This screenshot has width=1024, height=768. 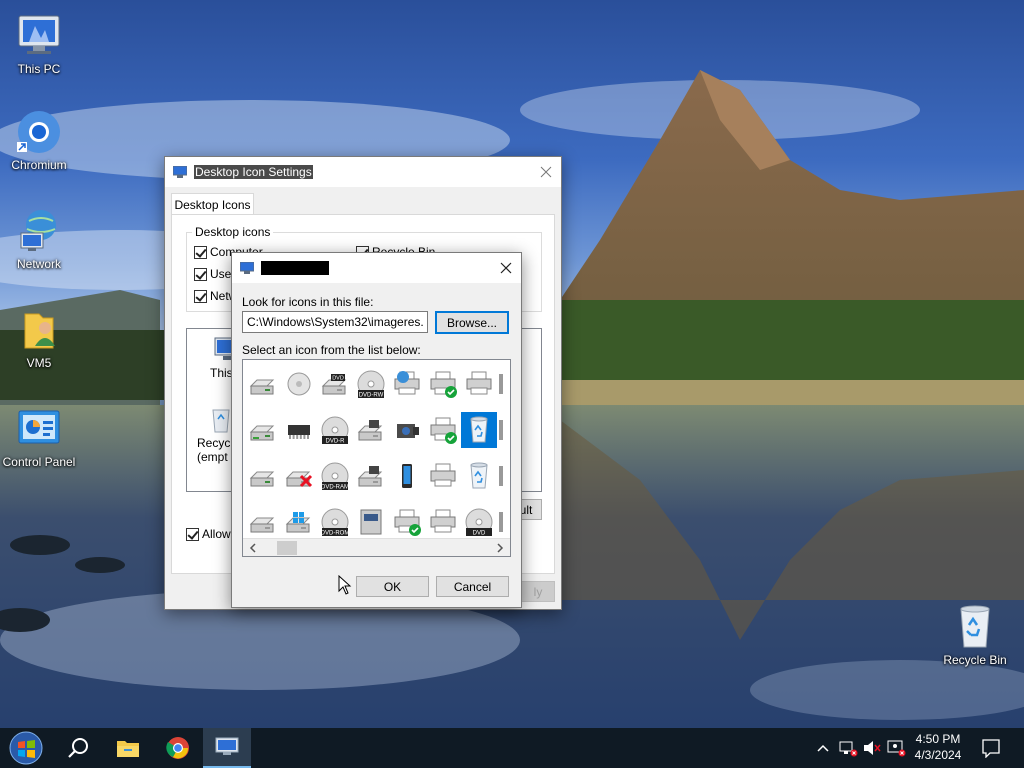 What do you see at coordinates (501, 384) in the screenshot?
I see `partial-icon` at bounding box center [501, 384].